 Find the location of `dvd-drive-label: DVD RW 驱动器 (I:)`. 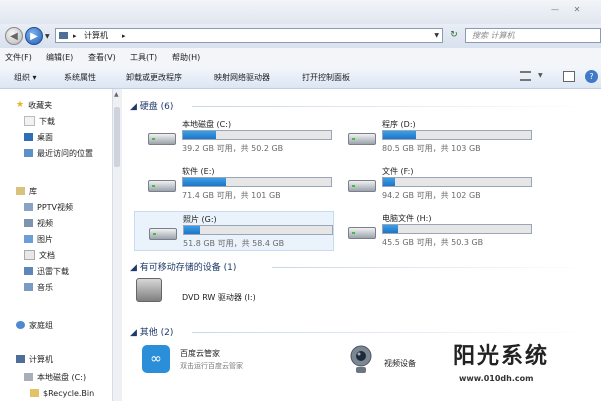

dvd-drive-label: DVD RW 驱动器 (I:) is located at coordinates (219, 297).